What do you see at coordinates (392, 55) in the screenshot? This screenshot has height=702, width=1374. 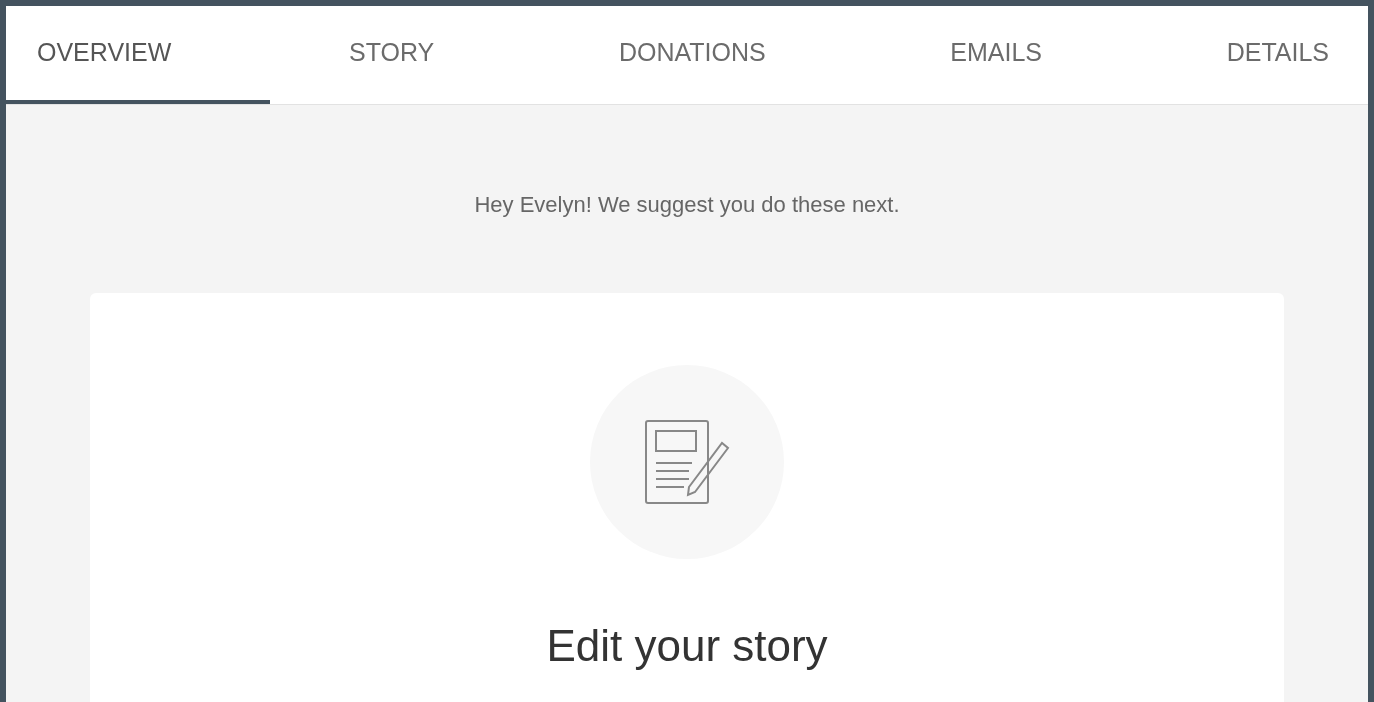 I see `tab: STORY` at bounding box center [392, 55].